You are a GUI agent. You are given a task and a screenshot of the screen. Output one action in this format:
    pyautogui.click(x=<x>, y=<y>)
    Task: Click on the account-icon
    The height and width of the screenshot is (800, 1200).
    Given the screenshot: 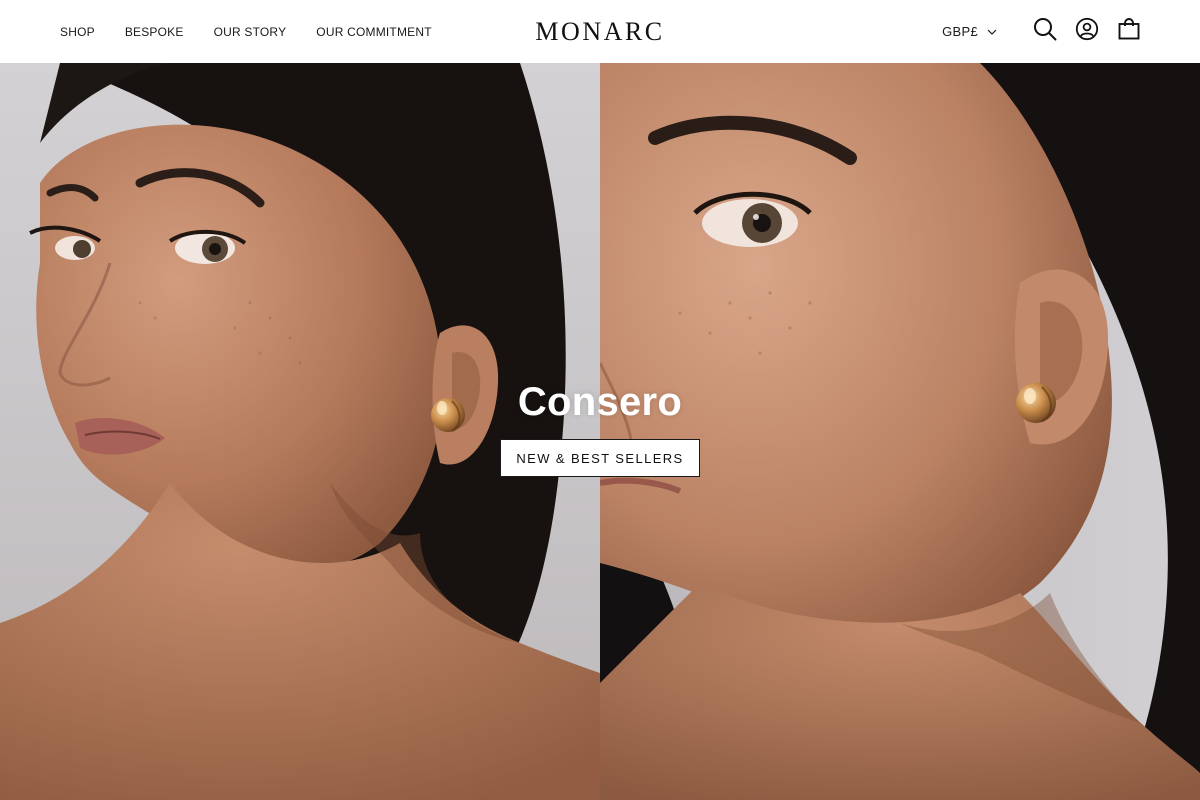 What is the action you would take?
    pyautogui.click(x=1087, y=31)
    